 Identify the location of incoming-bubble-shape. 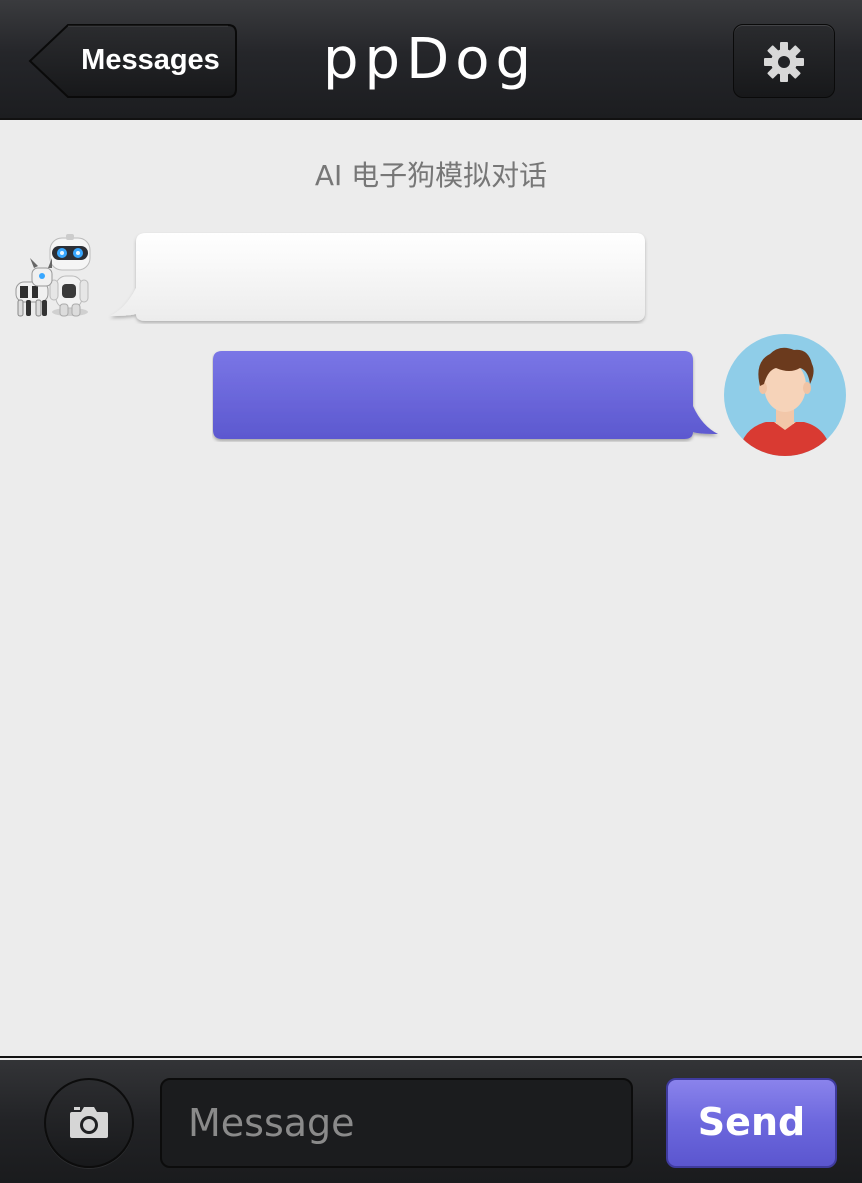
(377, 277).